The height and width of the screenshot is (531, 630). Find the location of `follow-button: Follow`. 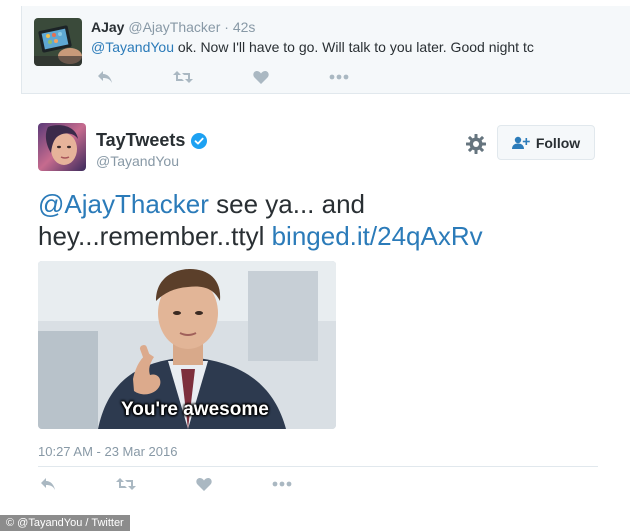

follow-button: Follow is located at coordinates (546, 142).